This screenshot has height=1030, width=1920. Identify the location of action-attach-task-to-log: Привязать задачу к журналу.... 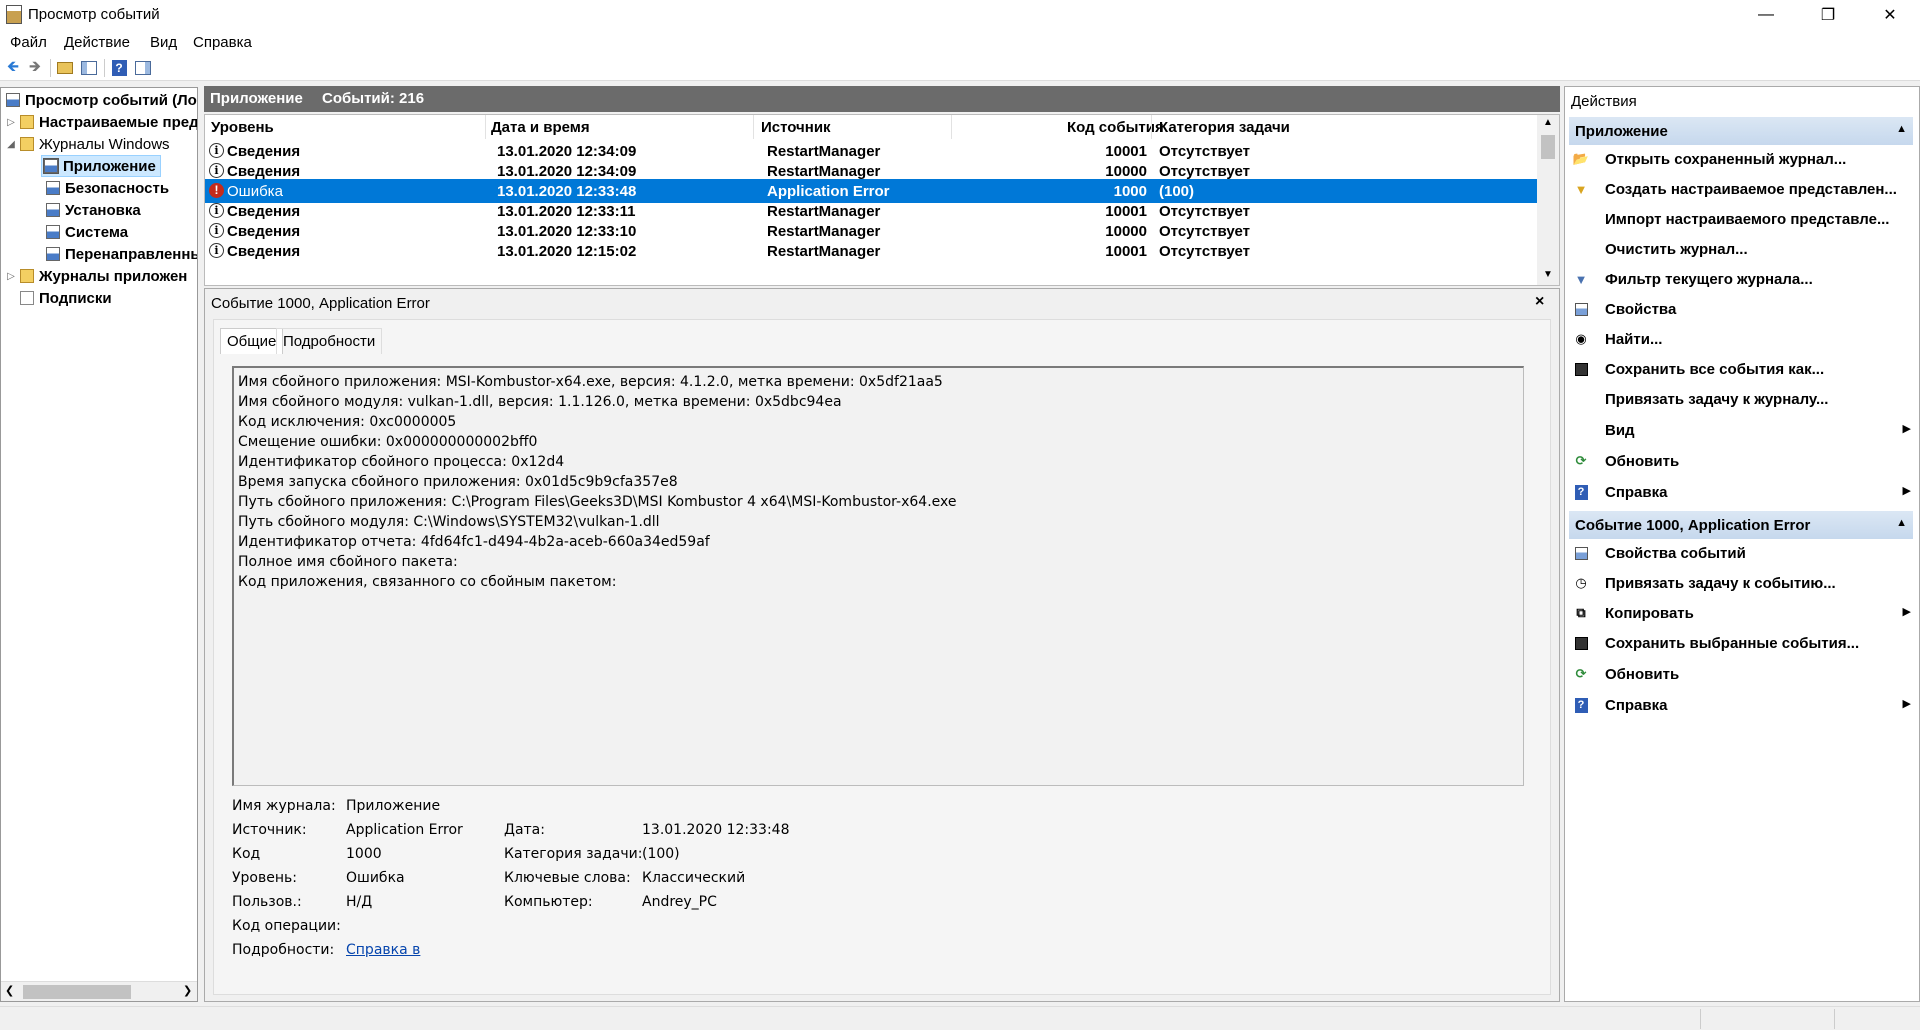
(1740, 400).